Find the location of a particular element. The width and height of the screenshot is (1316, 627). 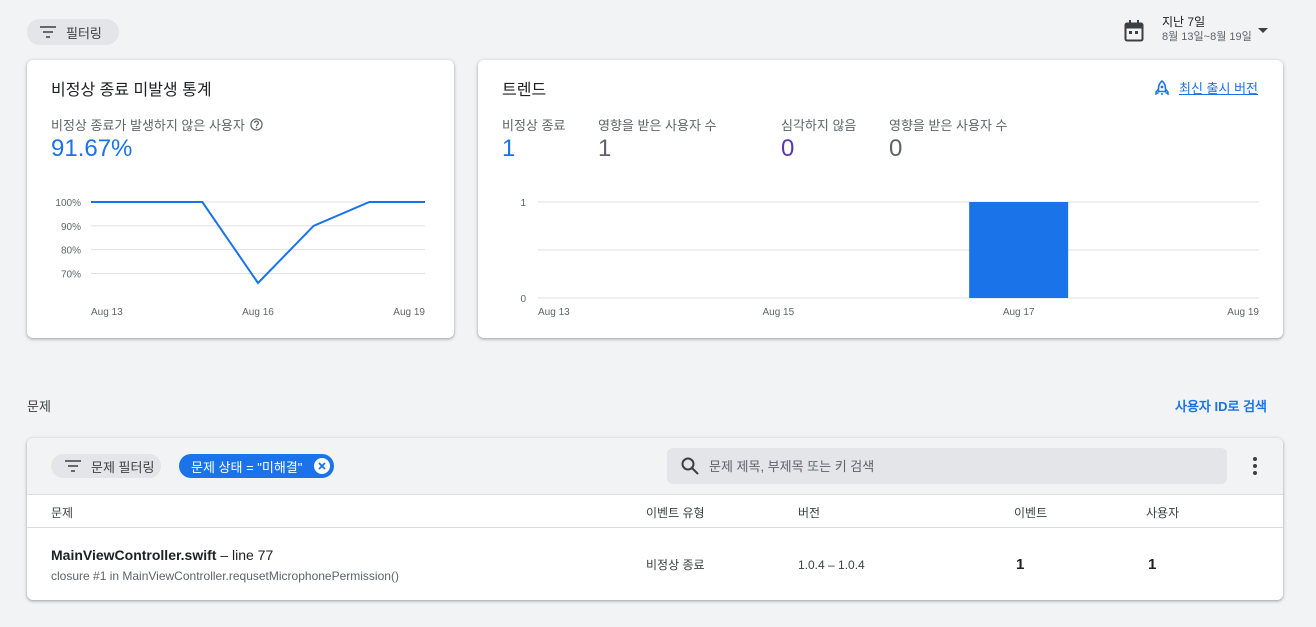

stat-non-fatal-value: 0 is located at coordinates (788, 148).